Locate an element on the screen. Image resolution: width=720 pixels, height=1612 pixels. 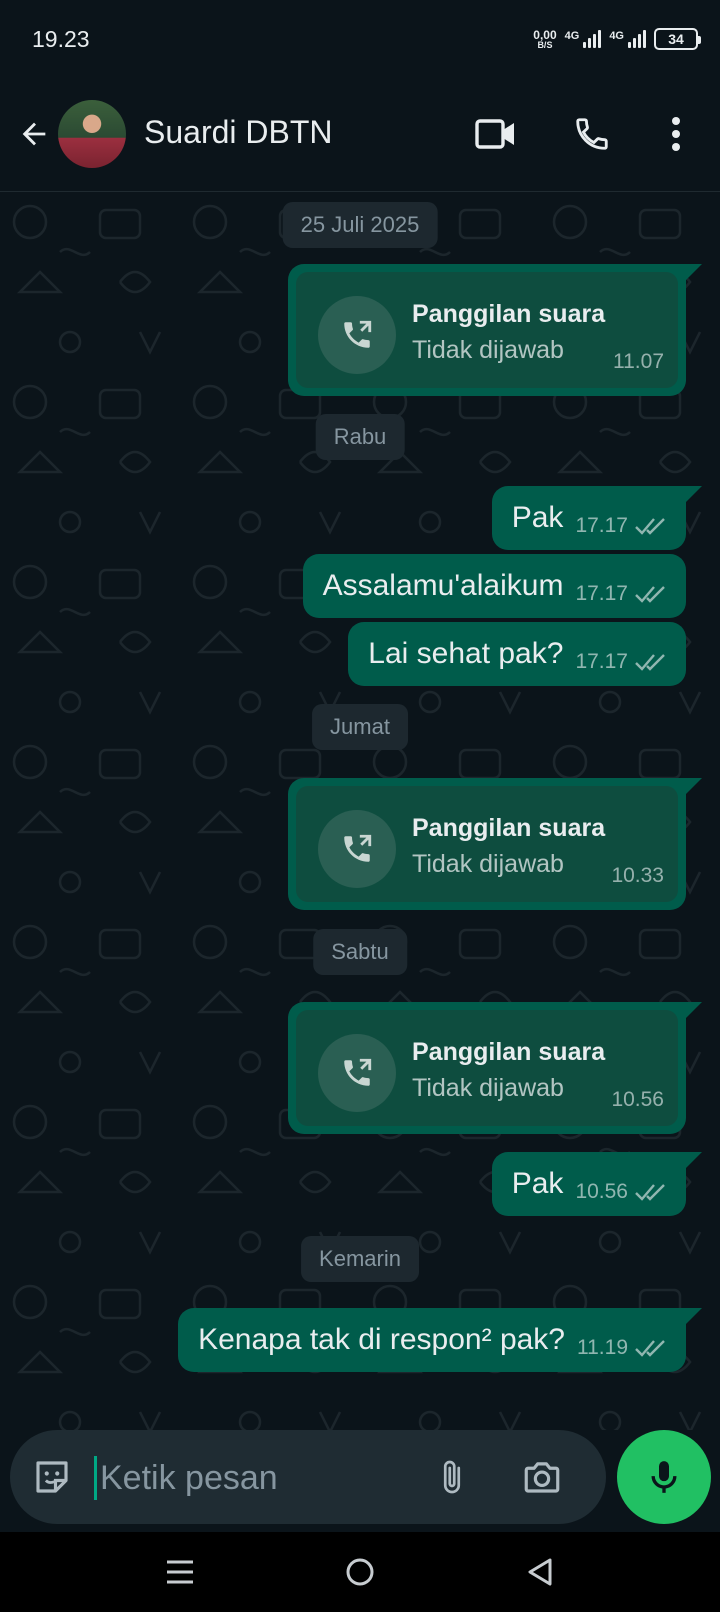
network-speed: 0,00 B/S is located at coordinates (544, 39).